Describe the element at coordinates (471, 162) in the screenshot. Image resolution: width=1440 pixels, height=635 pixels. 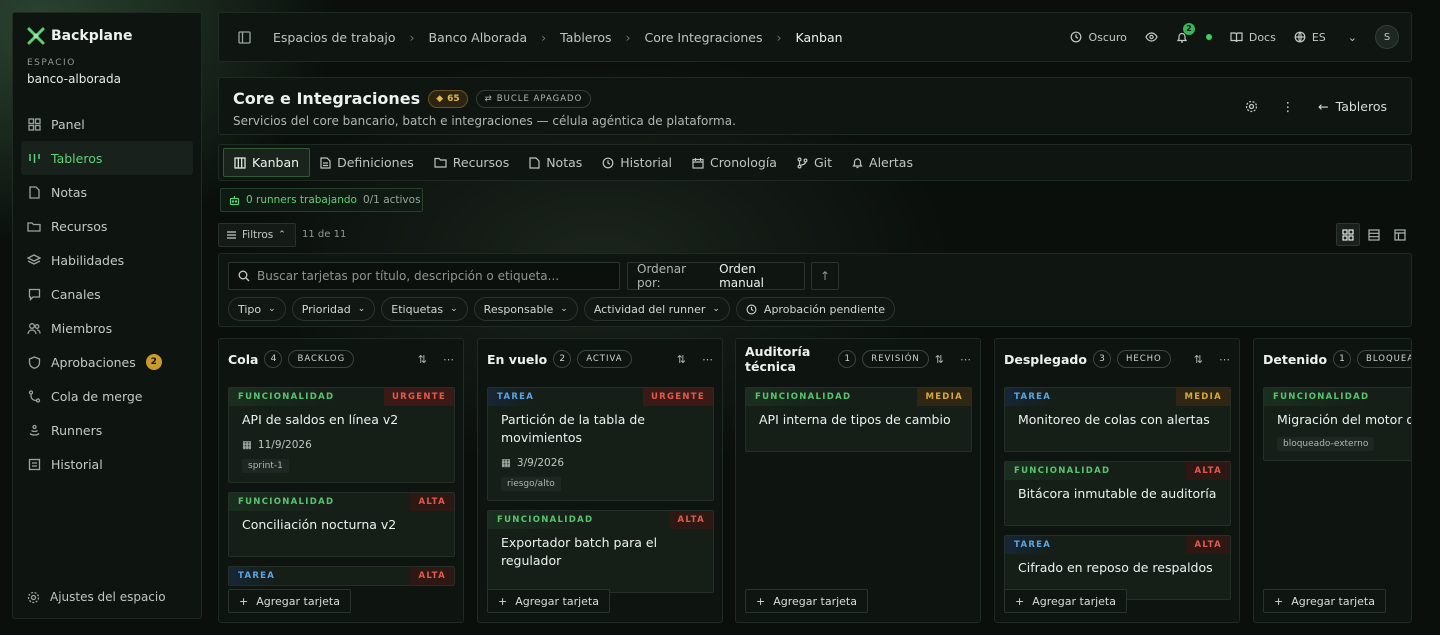
I see `tab-recursos: Recursos` at that location.